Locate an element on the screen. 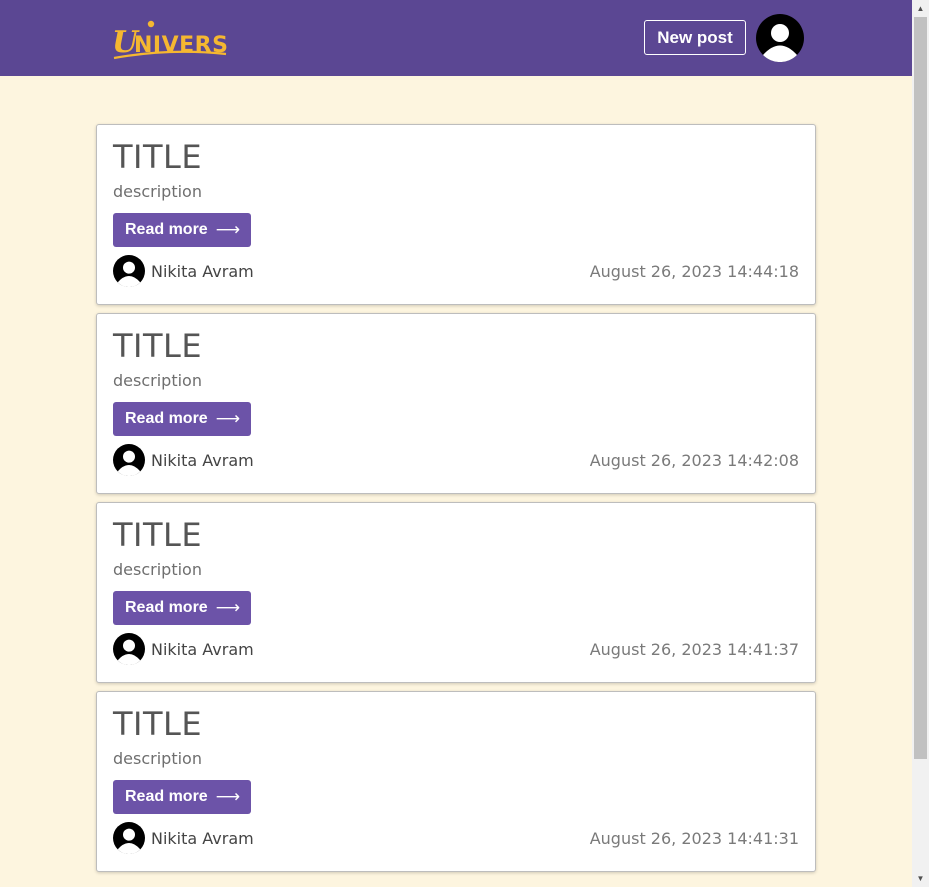  post-date: August 26, 2023 14:41:37 is located at coordinates (694, 649).